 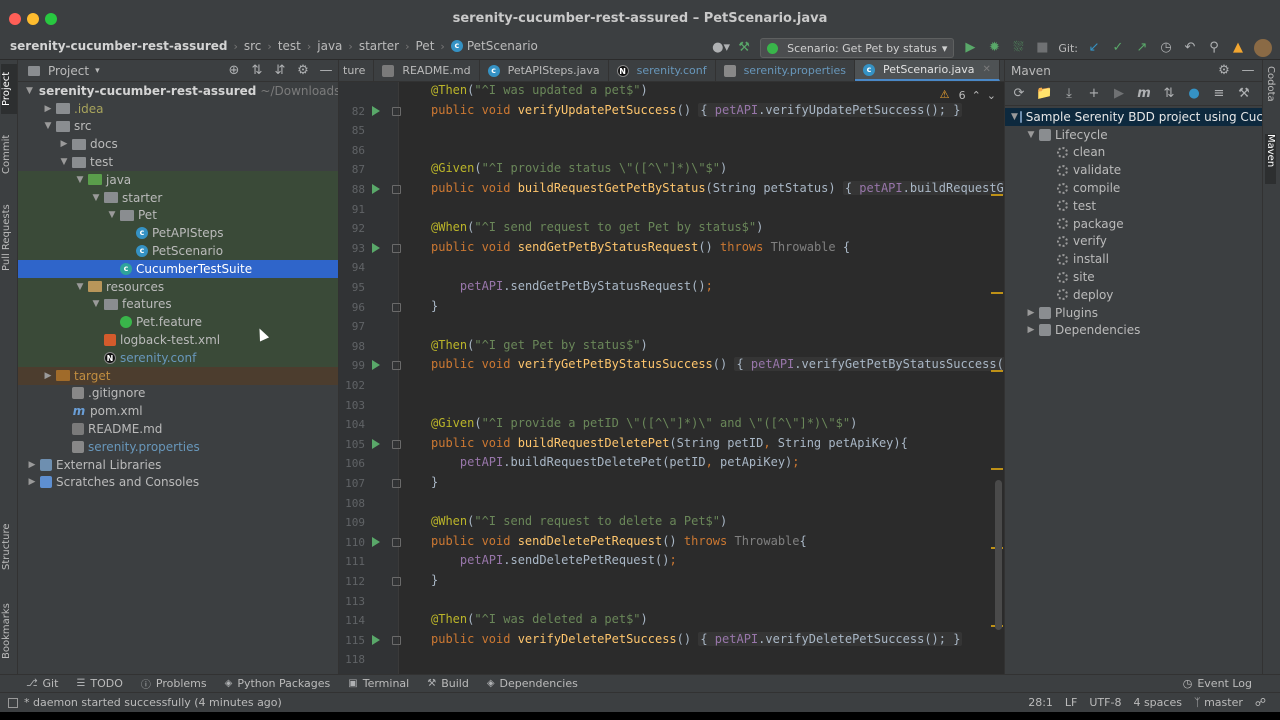 I want to click on execute-goal-icon: m, so click(x=1144, y=94).